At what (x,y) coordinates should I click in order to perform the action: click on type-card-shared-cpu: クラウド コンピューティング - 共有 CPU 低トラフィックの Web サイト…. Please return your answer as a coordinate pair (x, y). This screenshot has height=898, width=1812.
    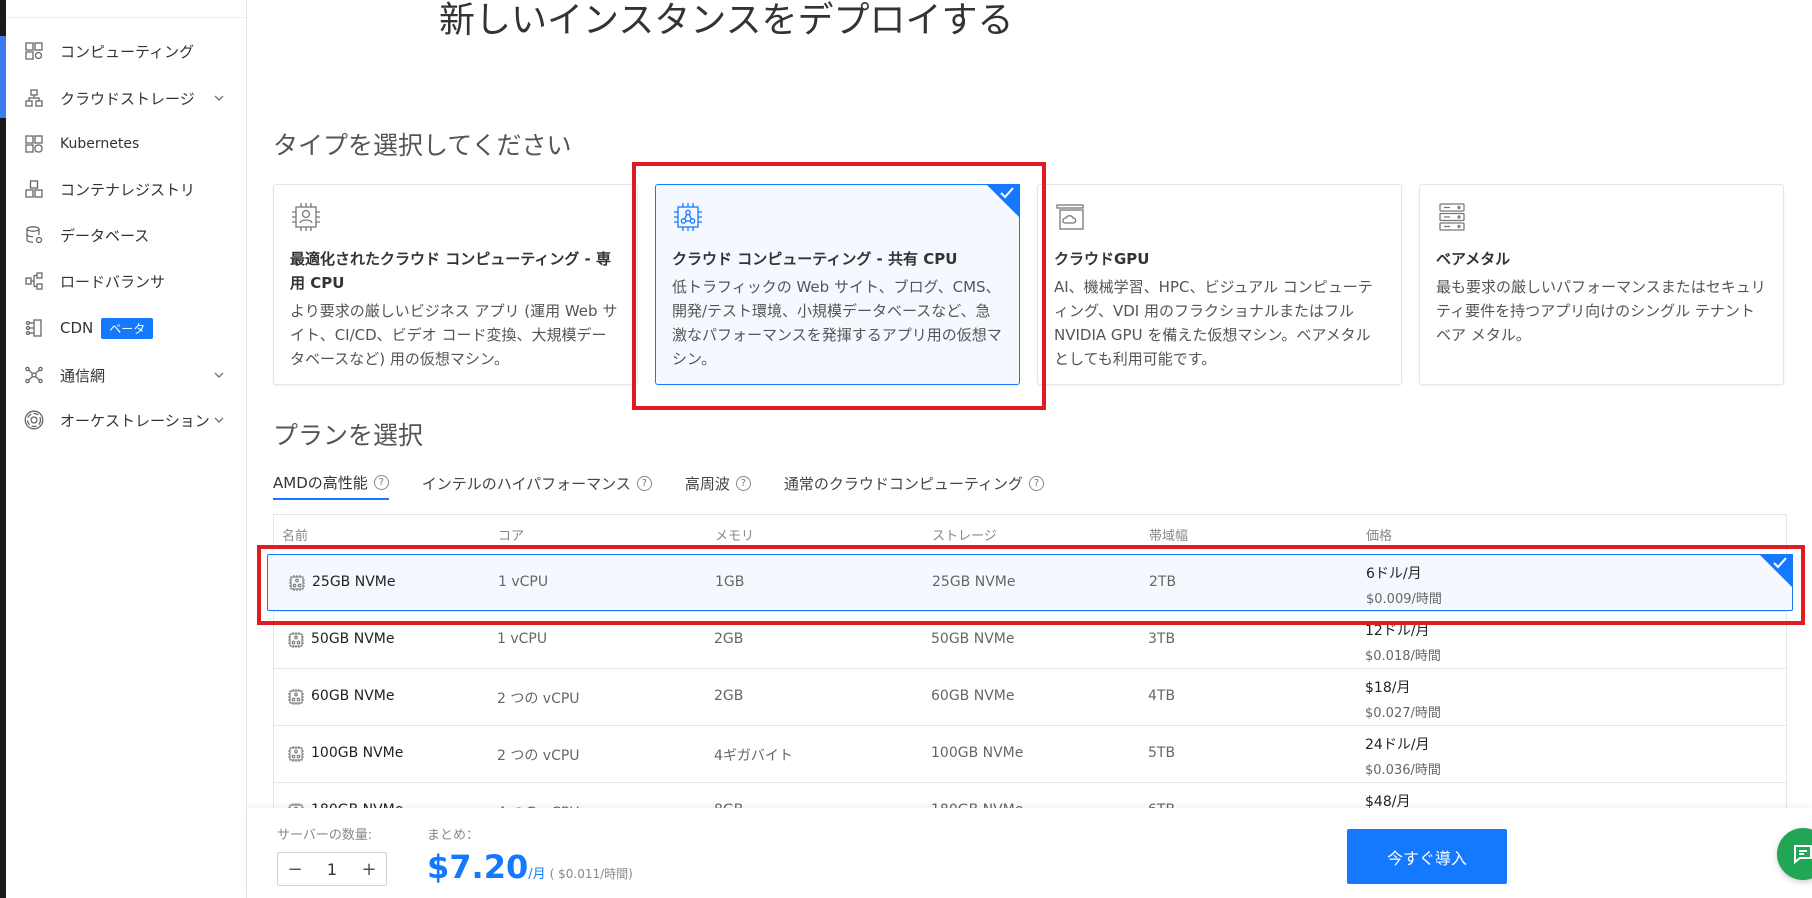
    Looking at the image, I should click on (837, 284).